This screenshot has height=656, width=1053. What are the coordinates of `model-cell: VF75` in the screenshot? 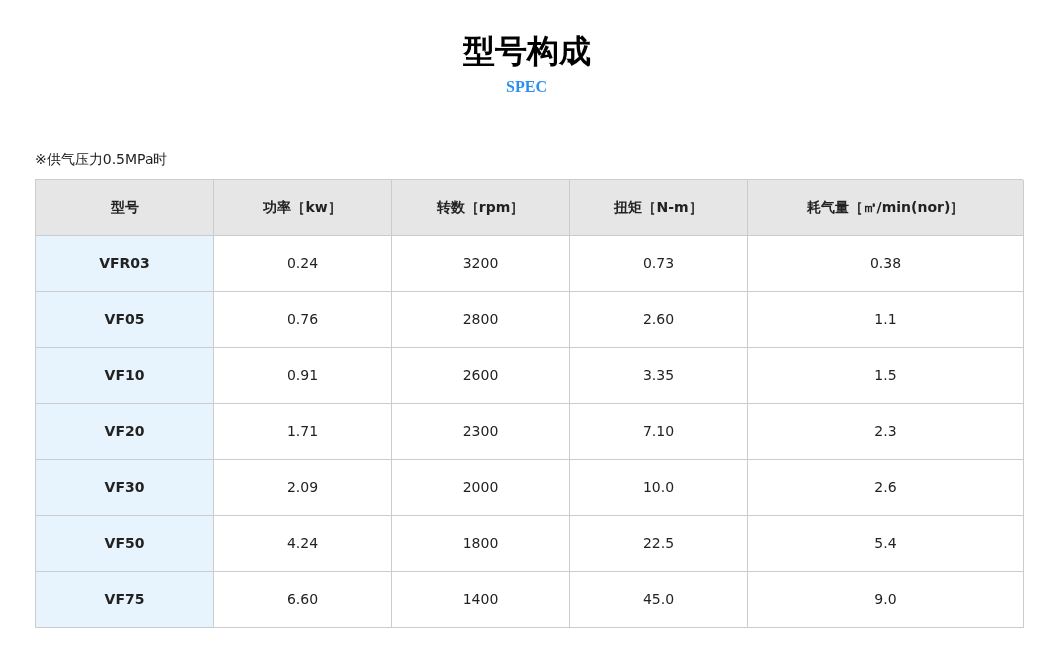 It's located at (125, 600).